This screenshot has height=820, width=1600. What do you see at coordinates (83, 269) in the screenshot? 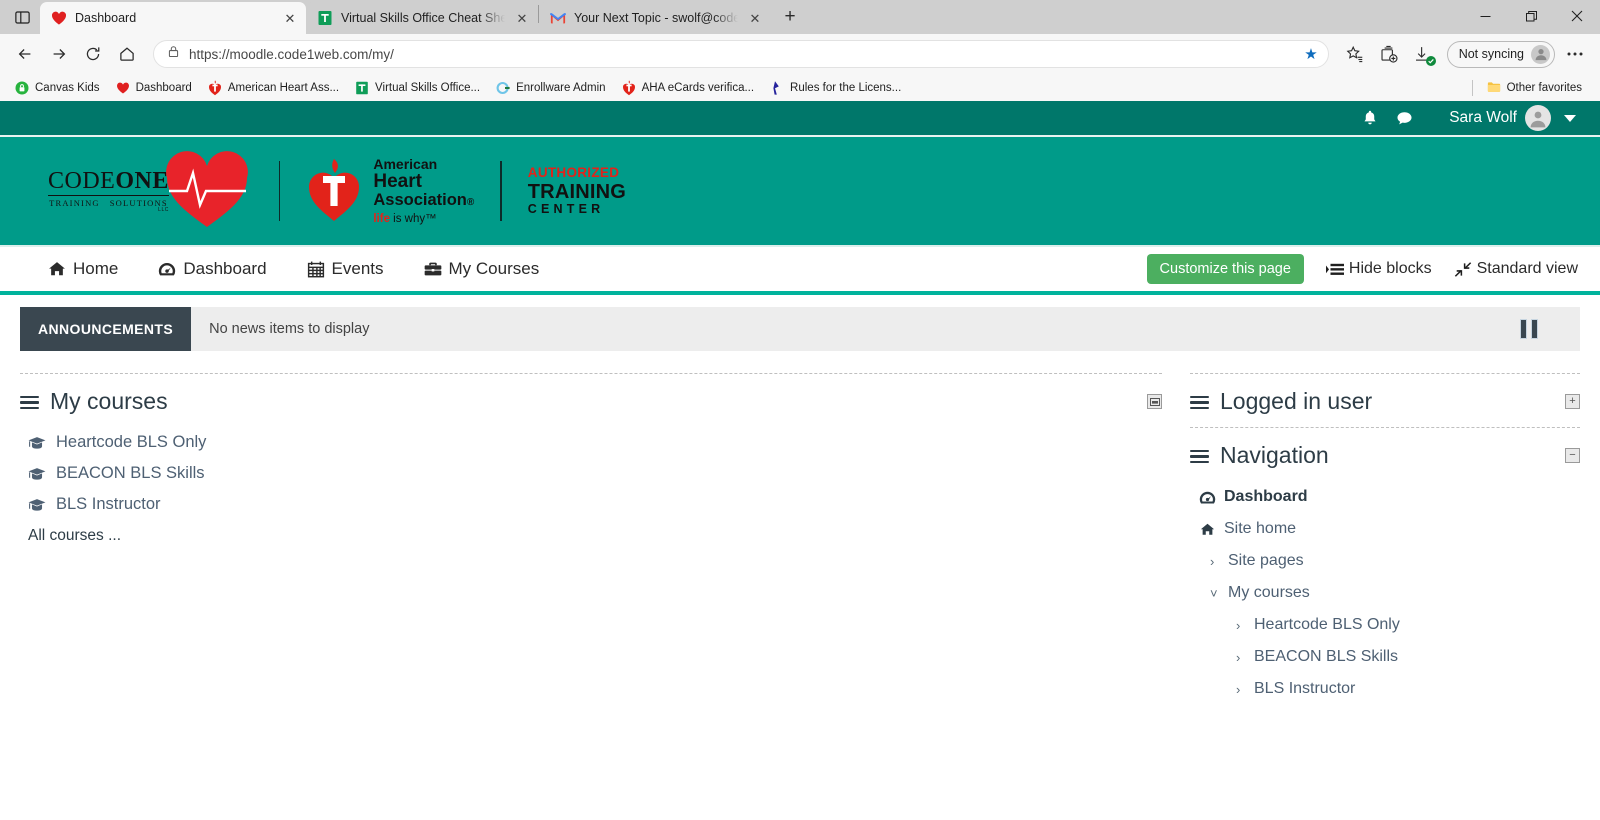
I see `nav-item-home: Home` at bounding box center [83, 269].